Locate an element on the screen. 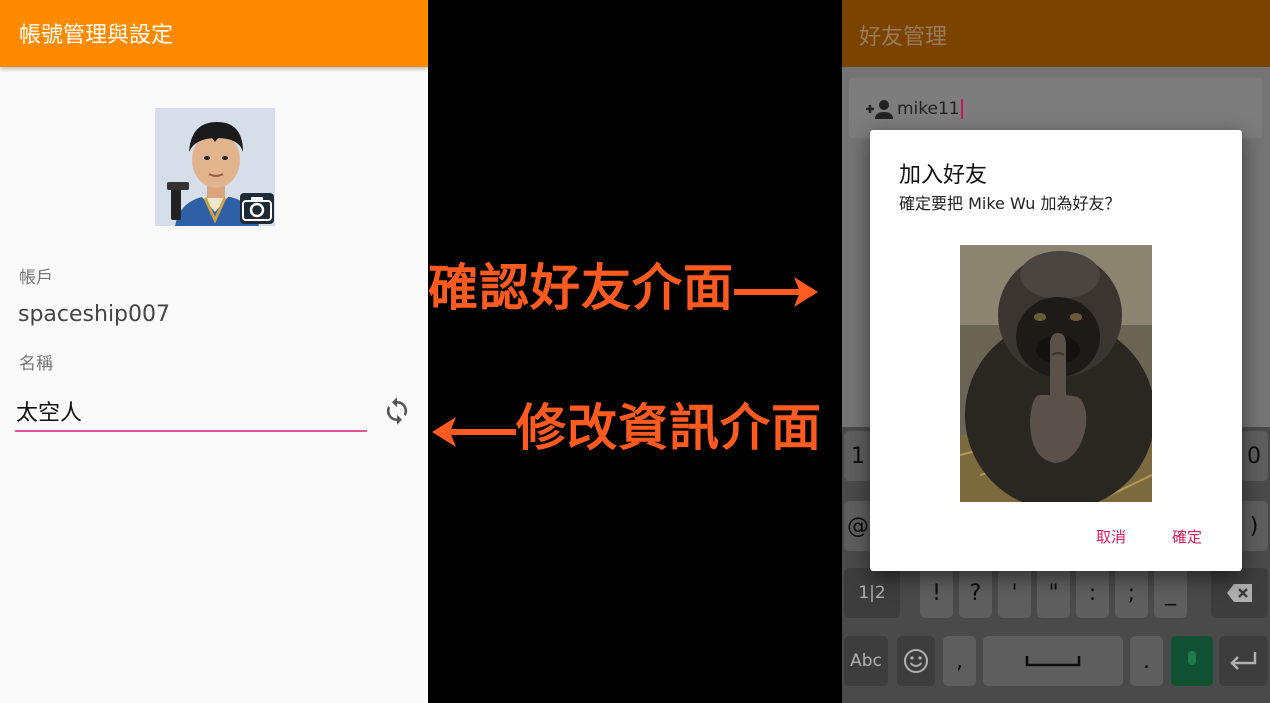 Image resolution: width=1270 pixels, height=703 pixels. page-title: 好友管理 is located at coordinates (903, 37).